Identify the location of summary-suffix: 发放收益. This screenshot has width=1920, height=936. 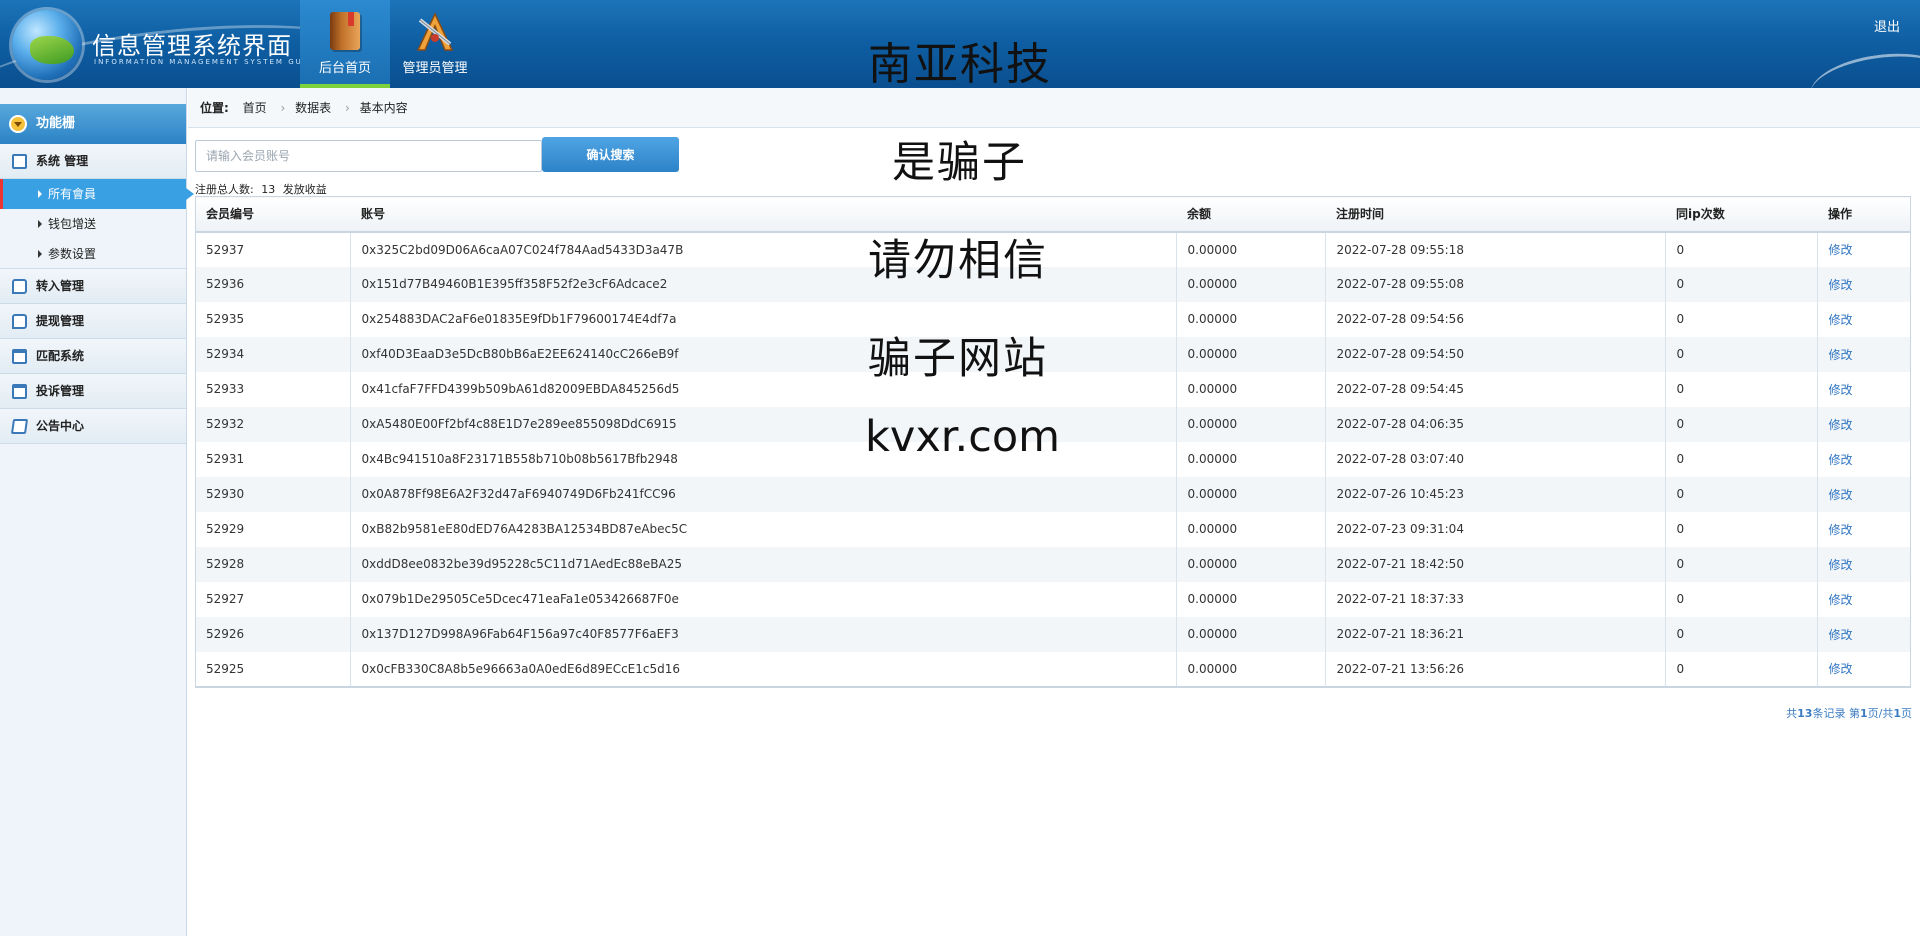
(304, 189).